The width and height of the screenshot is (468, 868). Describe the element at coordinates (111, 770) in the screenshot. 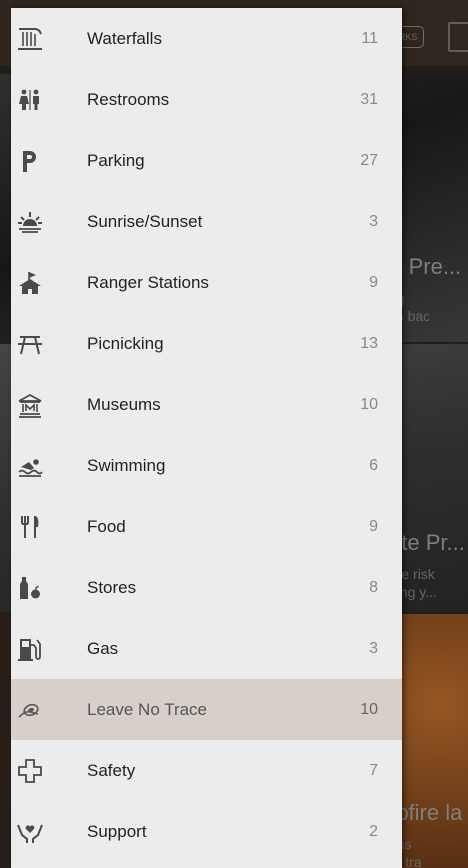

I see `drawer-item-label: Safety` at that location.